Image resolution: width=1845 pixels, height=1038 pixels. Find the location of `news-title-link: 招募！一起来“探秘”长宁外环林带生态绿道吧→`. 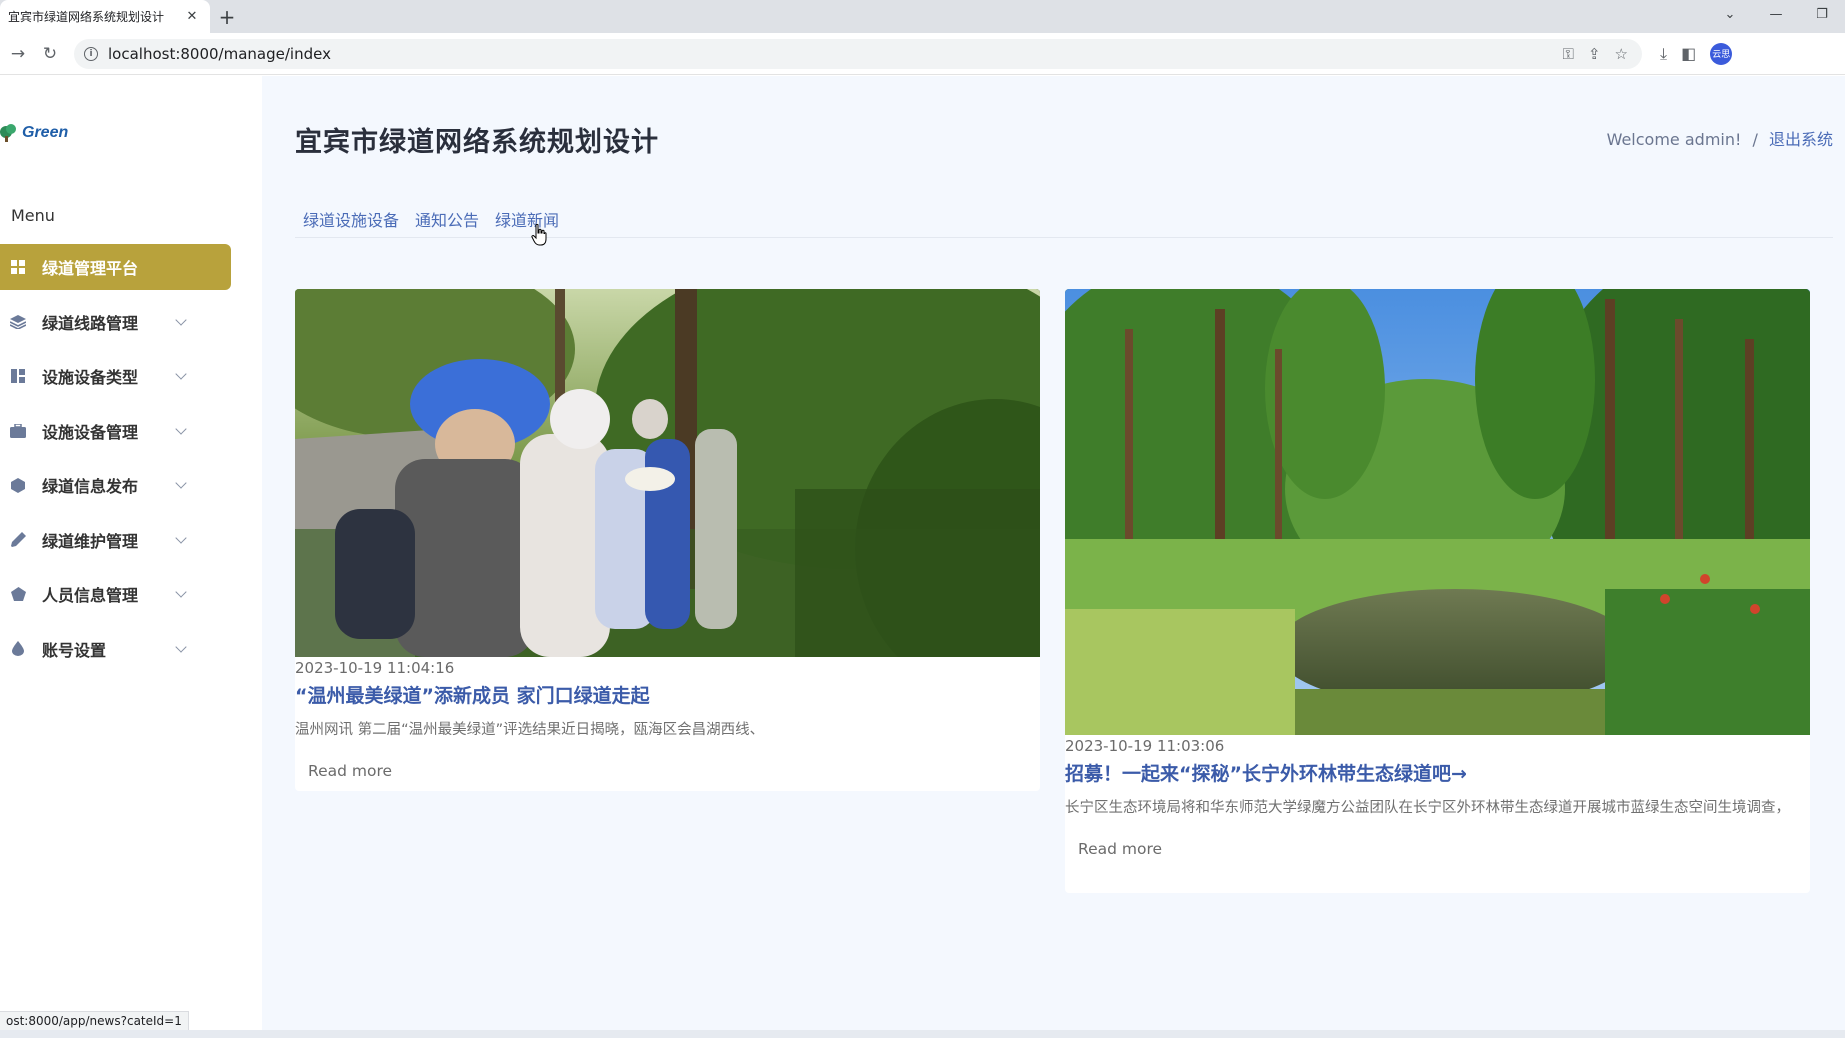

news-title-link: 招募！一起来“探秘”长宁外环林带生态绿道吧→ is located at coordinates (1437, 772).